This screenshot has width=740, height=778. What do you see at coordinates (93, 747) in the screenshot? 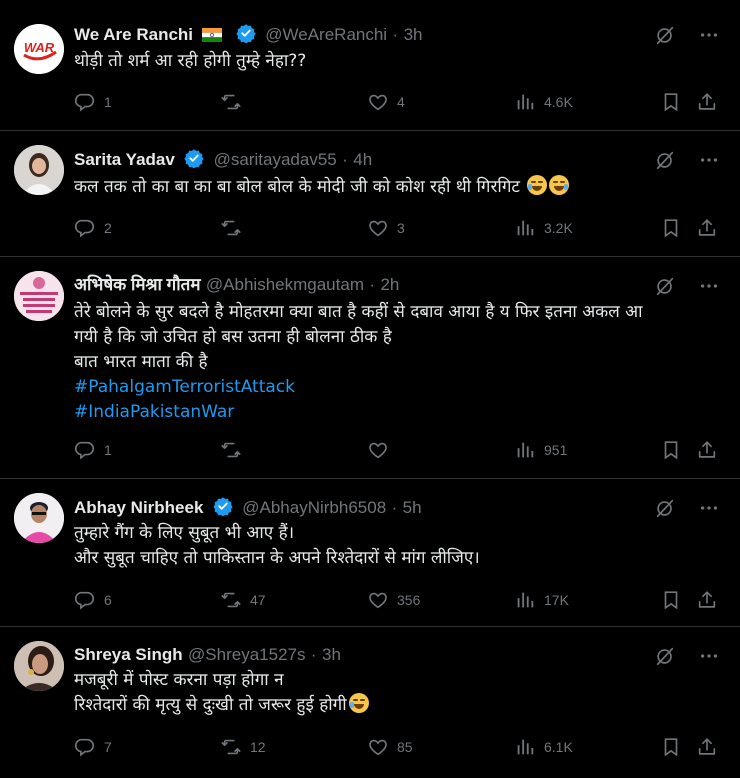
I see `reply-button: 7` at bounding box center [93, 747].